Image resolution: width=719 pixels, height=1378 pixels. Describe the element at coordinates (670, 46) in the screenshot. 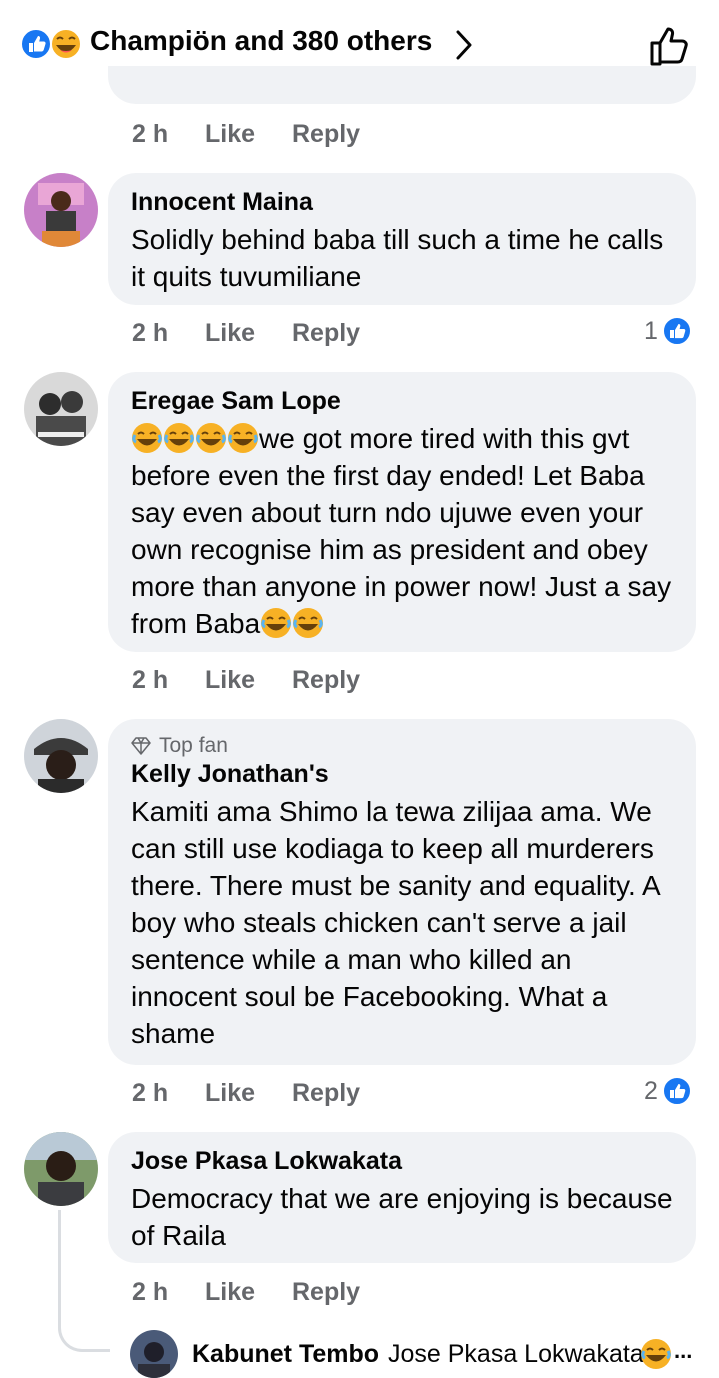

I see `like-icon` at that location.